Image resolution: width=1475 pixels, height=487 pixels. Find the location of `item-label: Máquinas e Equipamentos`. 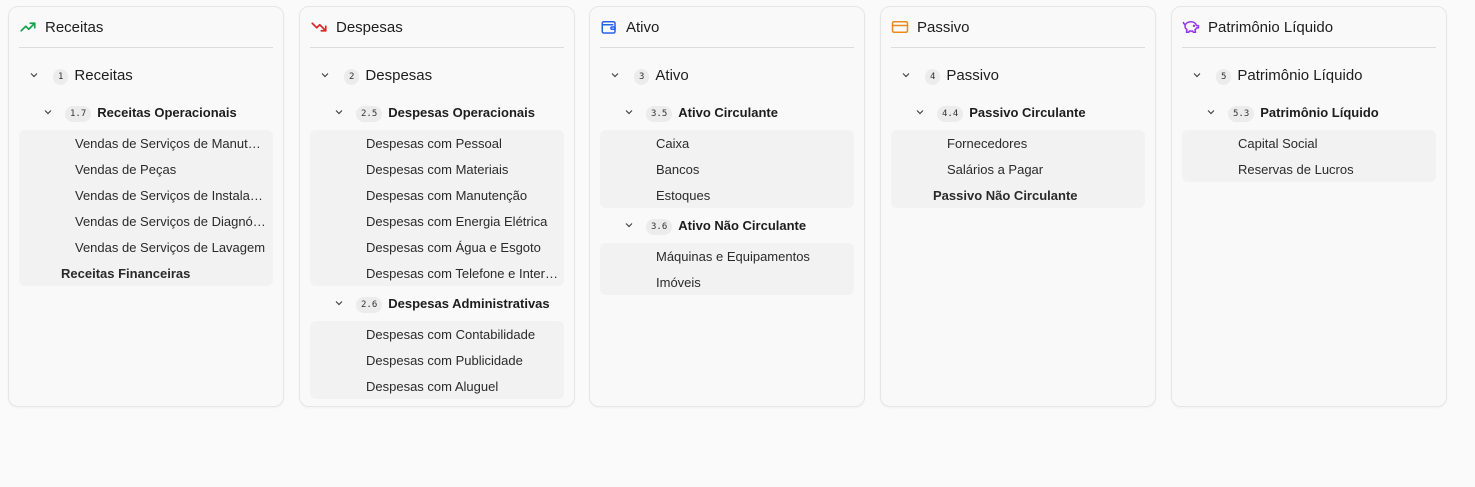

item-label: Máquinas e Equipamentos is located at coordinates (733, 256).